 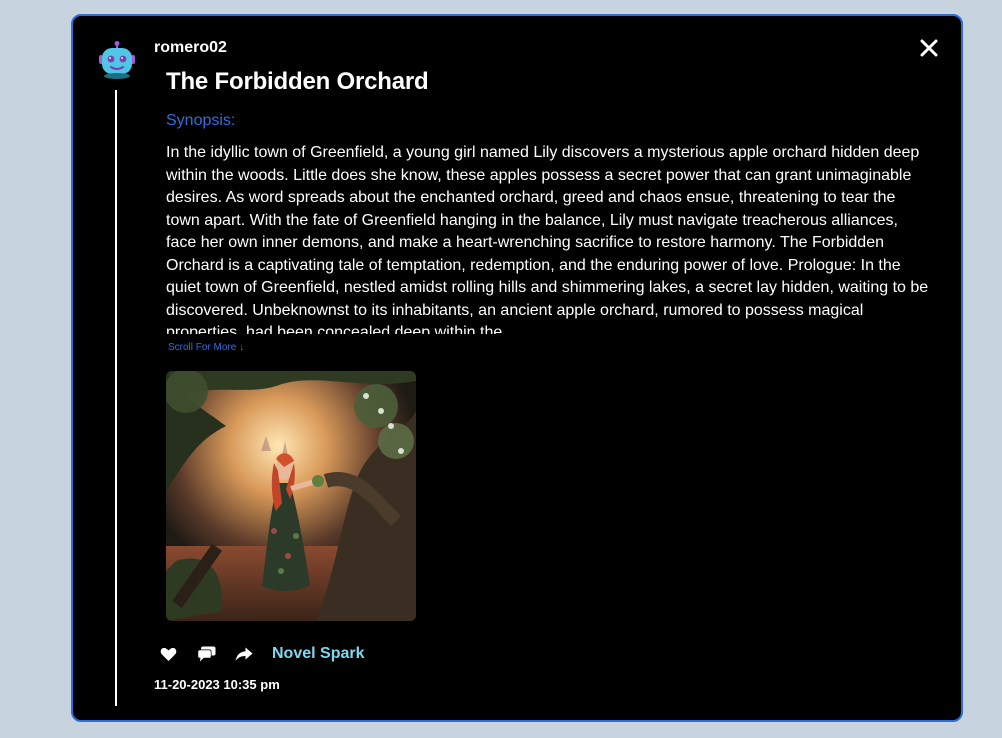 I want to click on heart-icon, so click(x=168, y=654).